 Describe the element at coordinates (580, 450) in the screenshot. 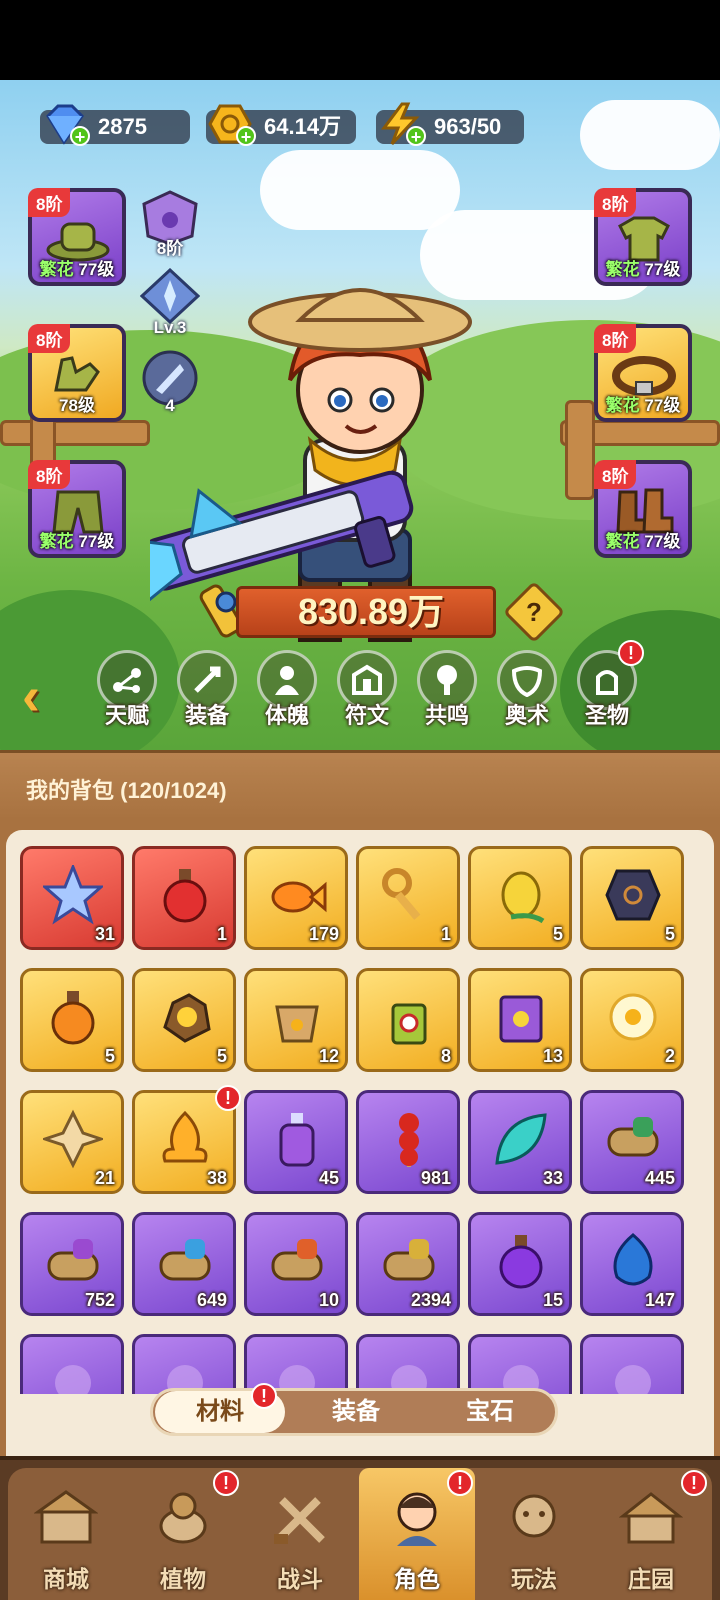

I see `fence-post` at that location.